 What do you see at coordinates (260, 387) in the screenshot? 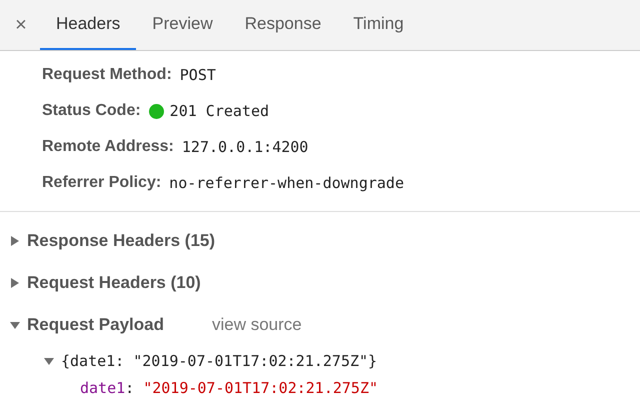
I see `property-value: "2019-07-01T17:02:21.275Z"` at bounding box center [260, 387].